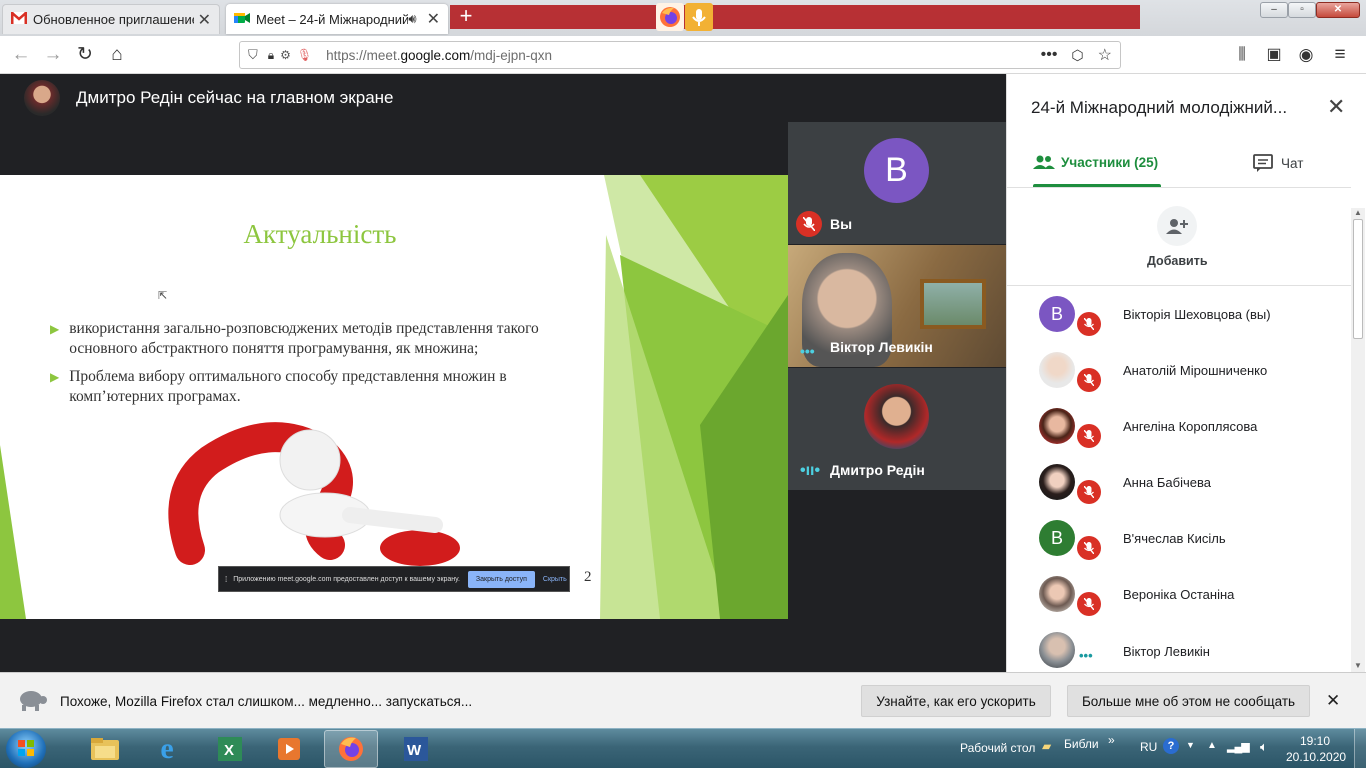  I want to click on page-actions-icon: •••, so click(1049, 55).